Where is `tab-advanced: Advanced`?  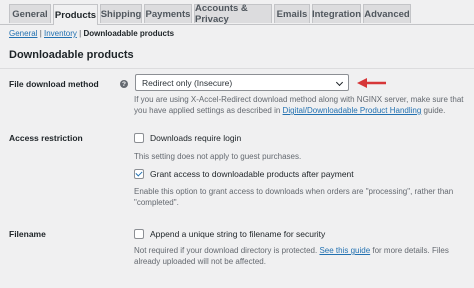
tab-advanced: Advanced is located at coordinates (387, 13).